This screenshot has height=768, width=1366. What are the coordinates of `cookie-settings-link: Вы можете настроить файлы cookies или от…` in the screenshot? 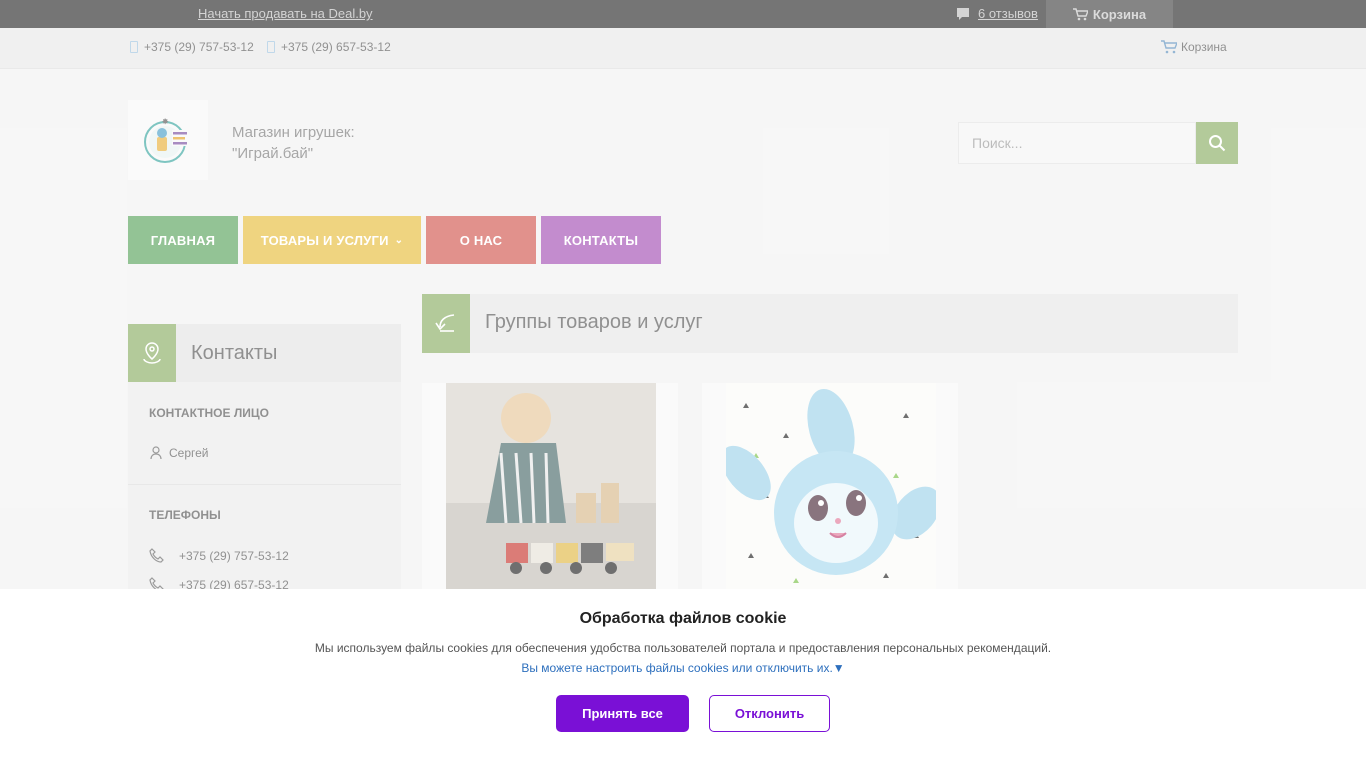 It's located at (683, 668).